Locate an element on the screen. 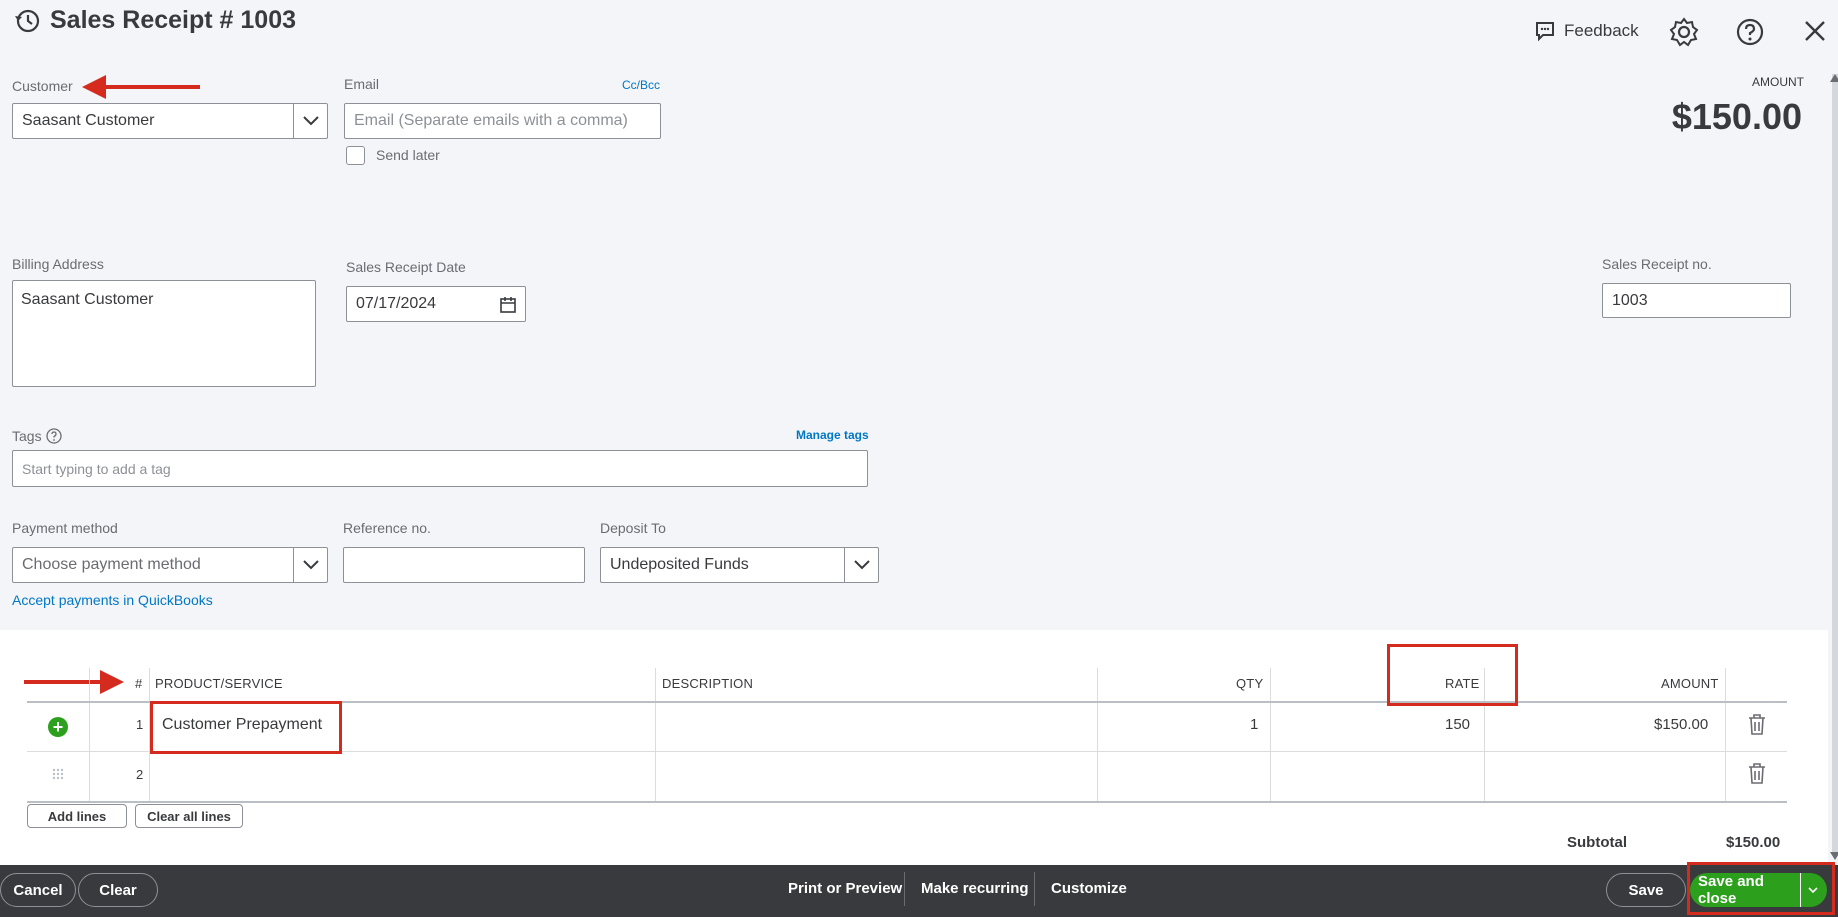 The image size is (1838, 917). tags-input: Start typing to add a tag is located at coordinates (440, 468).